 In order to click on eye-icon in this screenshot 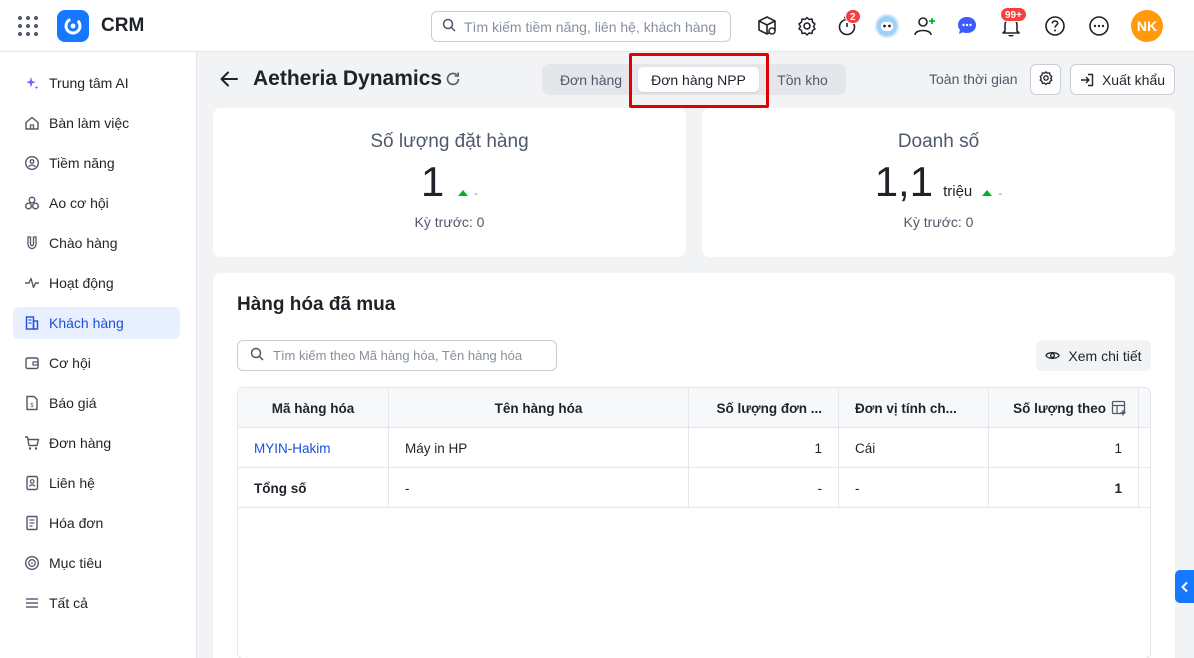, I will do `click(1053, 355)`.